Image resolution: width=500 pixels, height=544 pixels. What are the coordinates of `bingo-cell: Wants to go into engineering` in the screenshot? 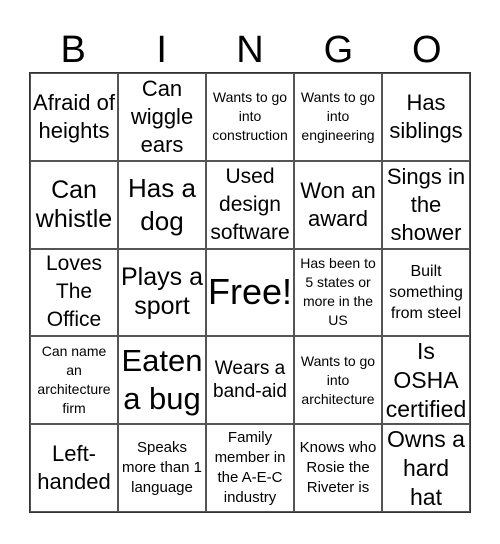 It's located at (338, 117).